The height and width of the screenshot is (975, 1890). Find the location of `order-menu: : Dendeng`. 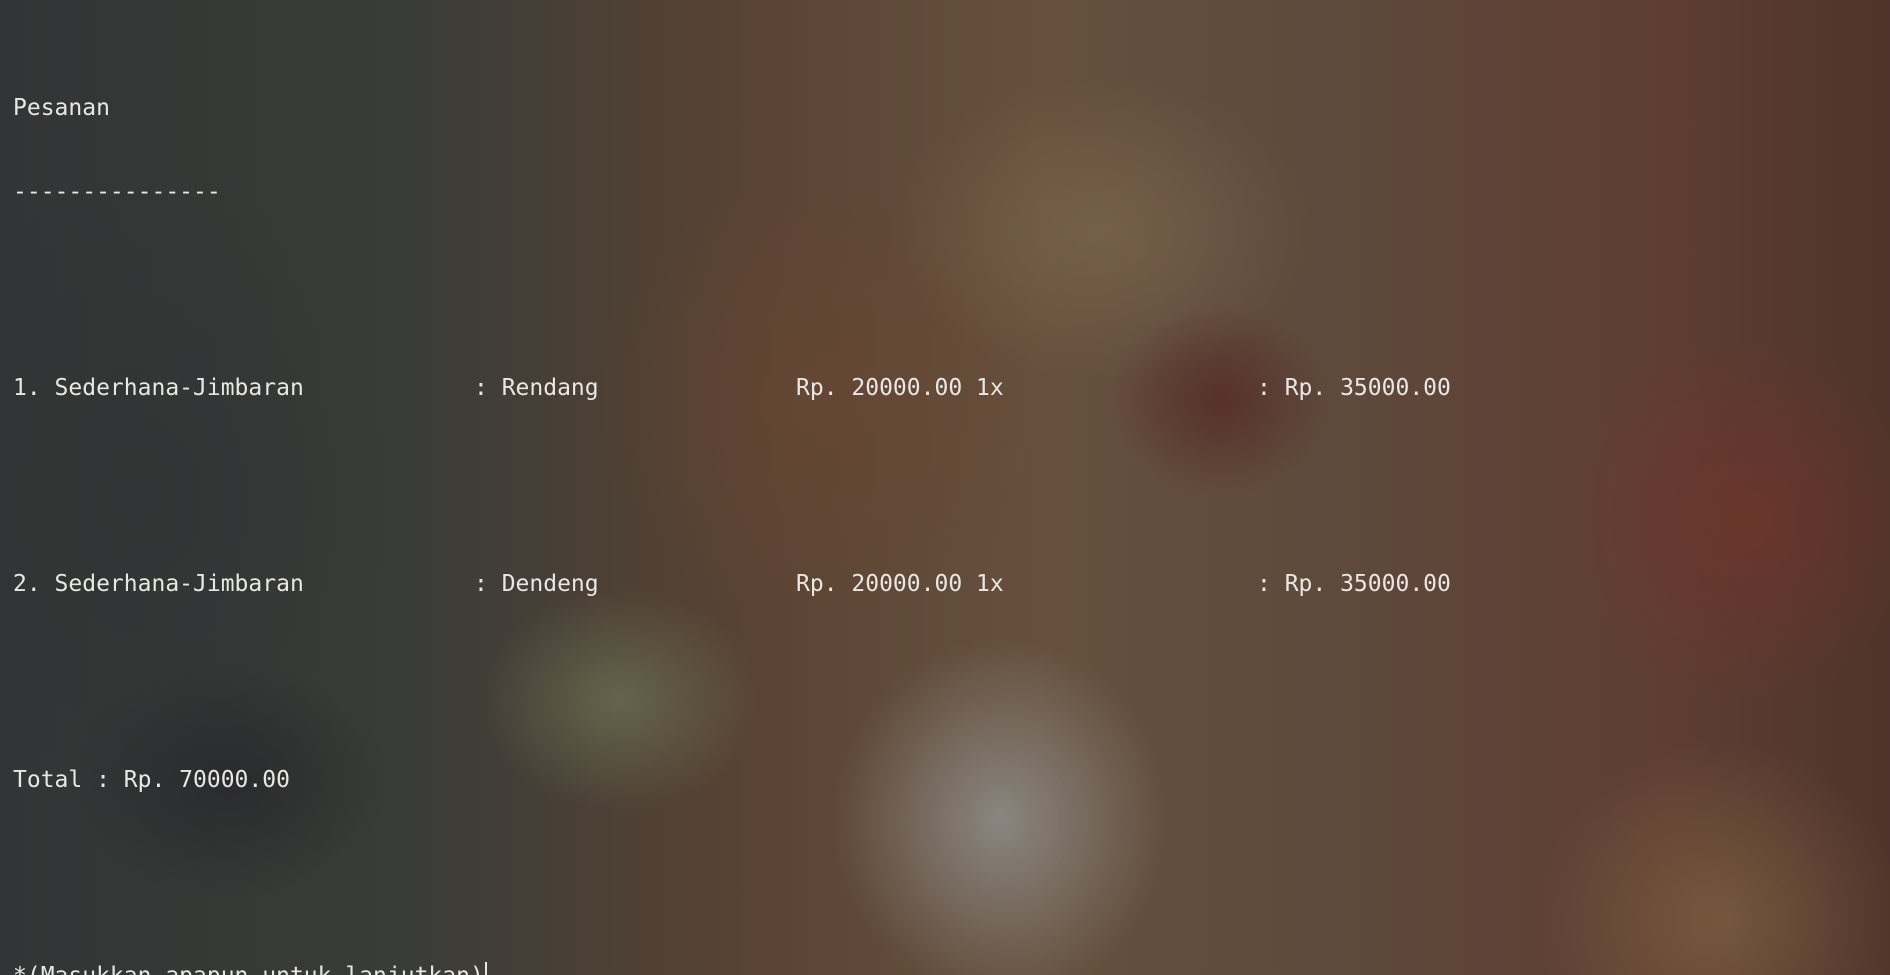

order-menu: : Dendeng is located at coordinates (536, 584).